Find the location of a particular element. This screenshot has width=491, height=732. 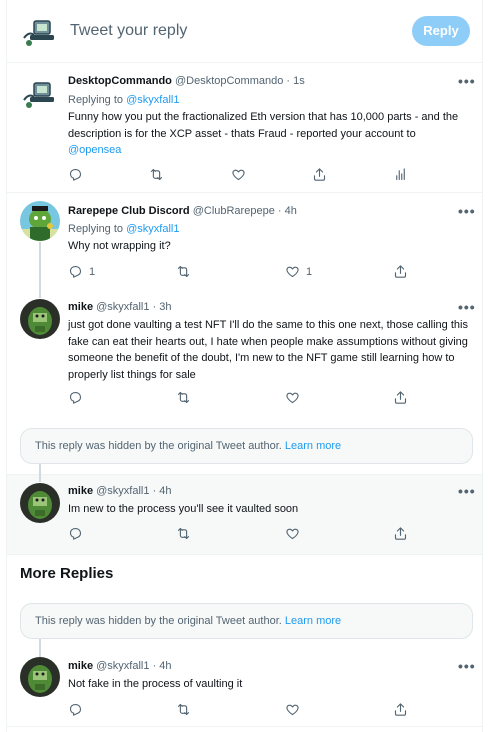

tweet-text: Why not wrapping it? is located at coordinates (119, 246).